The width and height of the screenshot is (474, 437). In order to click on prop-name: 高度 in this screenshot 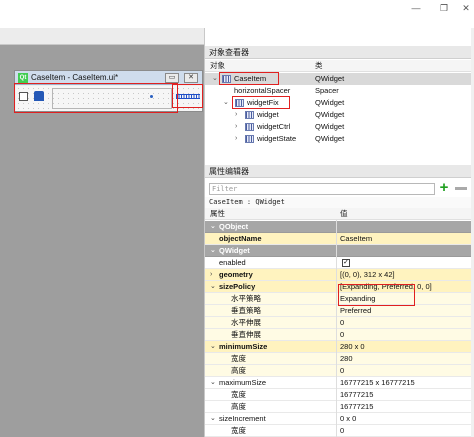, I will do `click(238, 370)`.